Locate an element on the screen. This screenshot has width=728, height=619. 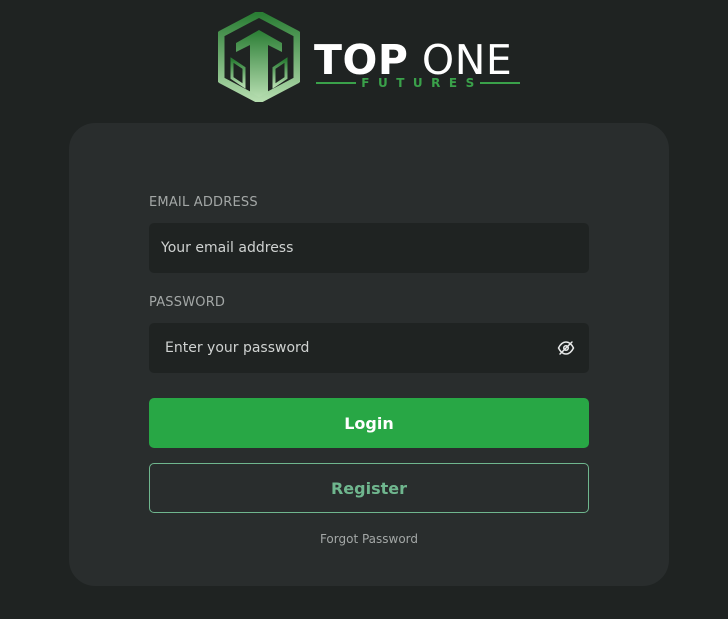
brand-logo: TOP ONE FUTURES is located at coordinates (373, 57).